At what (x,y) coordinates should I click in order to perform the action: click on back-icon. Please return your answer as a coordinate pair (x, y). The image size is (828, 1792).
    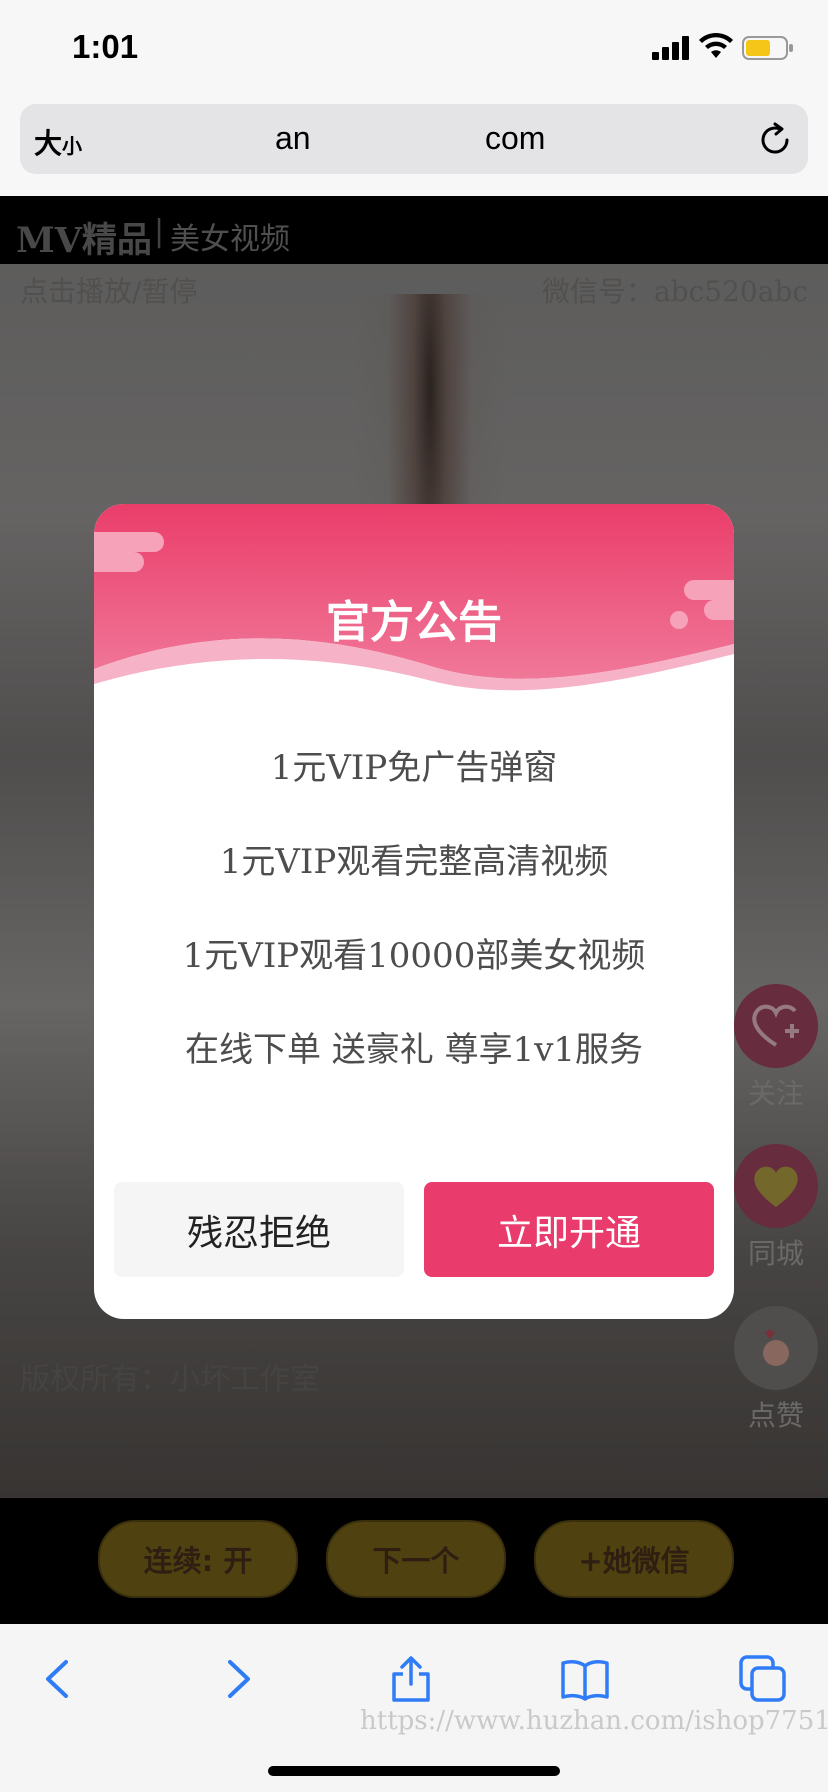
    Looking at the image, I should click on (59, 1679).